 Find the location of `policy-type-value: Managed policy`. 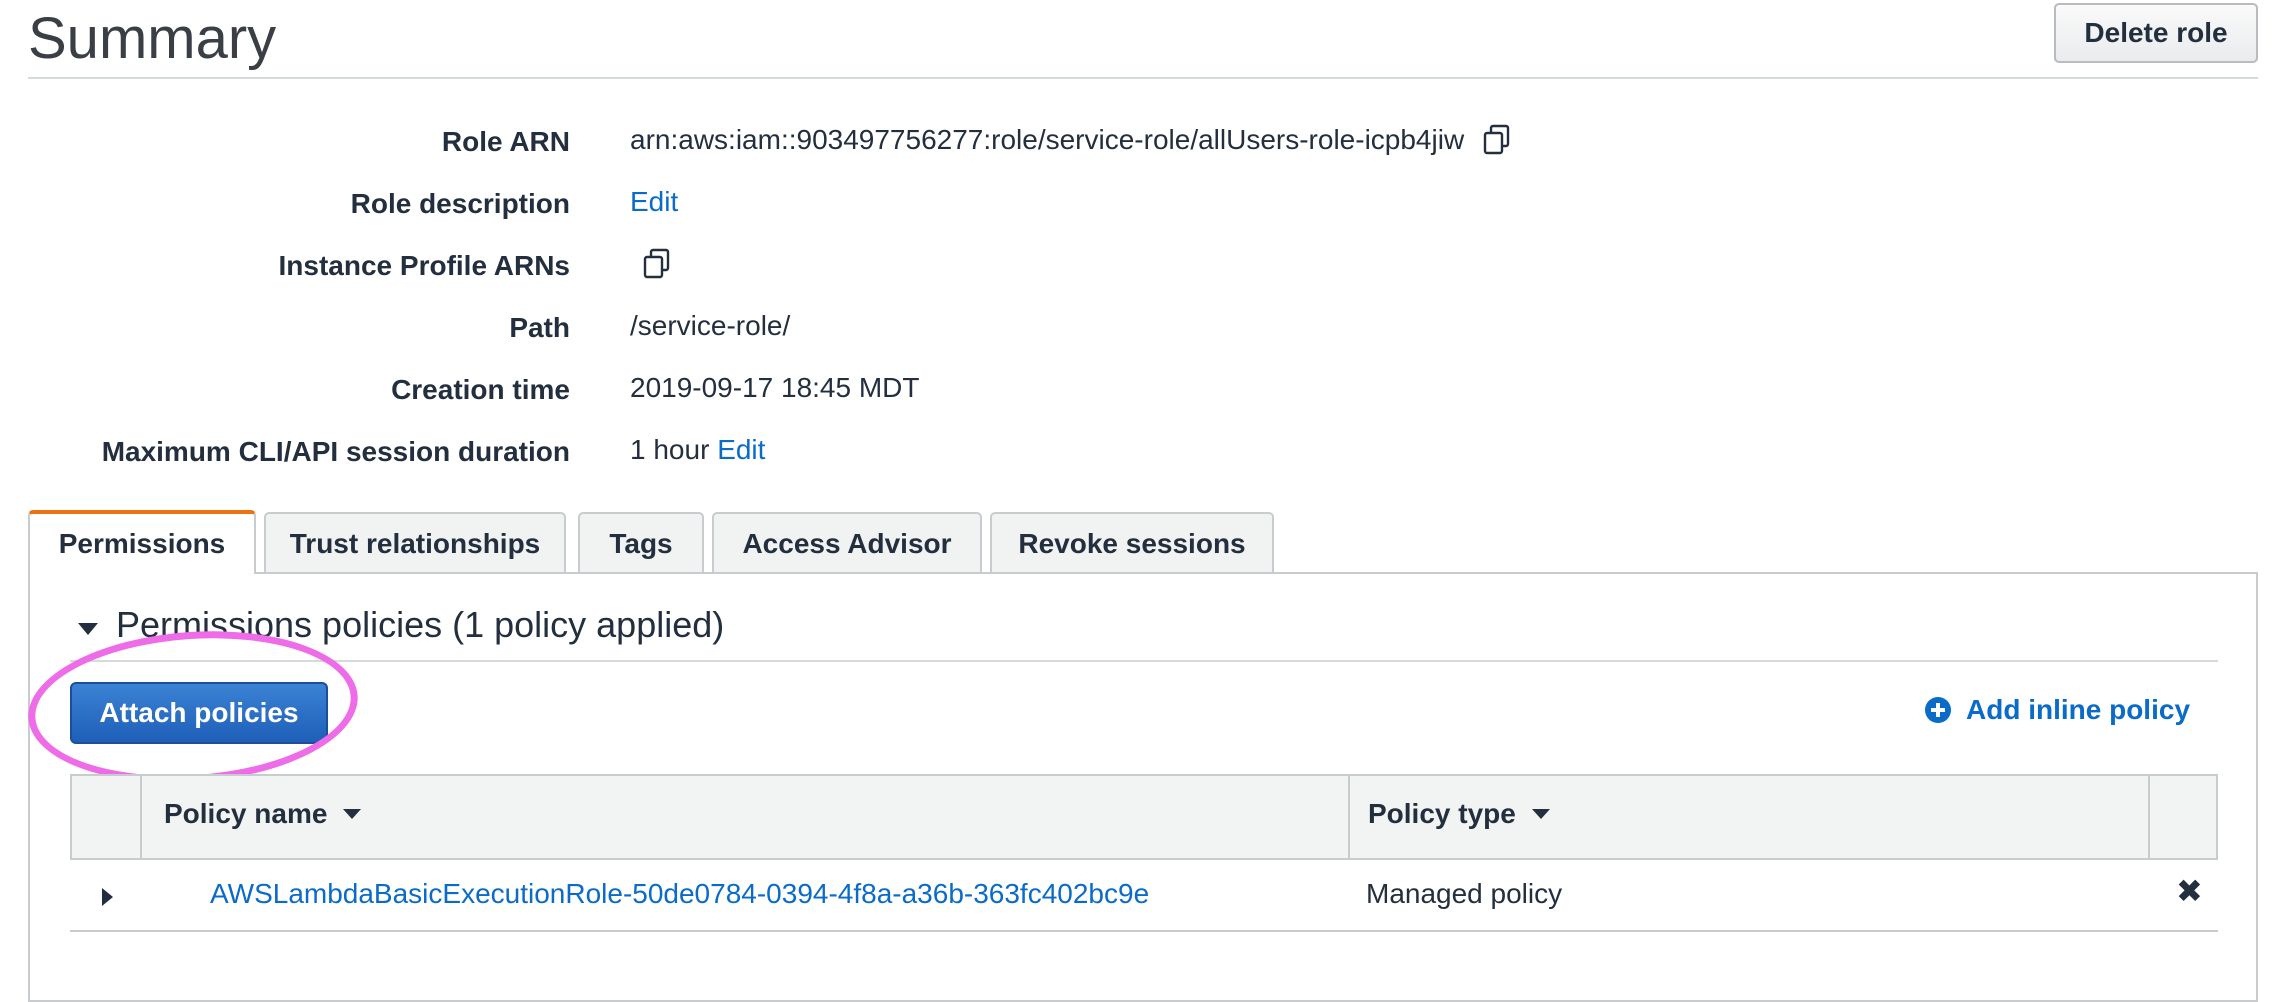

policy-type-value: Managed policy is located at coordinates (1464, 893).